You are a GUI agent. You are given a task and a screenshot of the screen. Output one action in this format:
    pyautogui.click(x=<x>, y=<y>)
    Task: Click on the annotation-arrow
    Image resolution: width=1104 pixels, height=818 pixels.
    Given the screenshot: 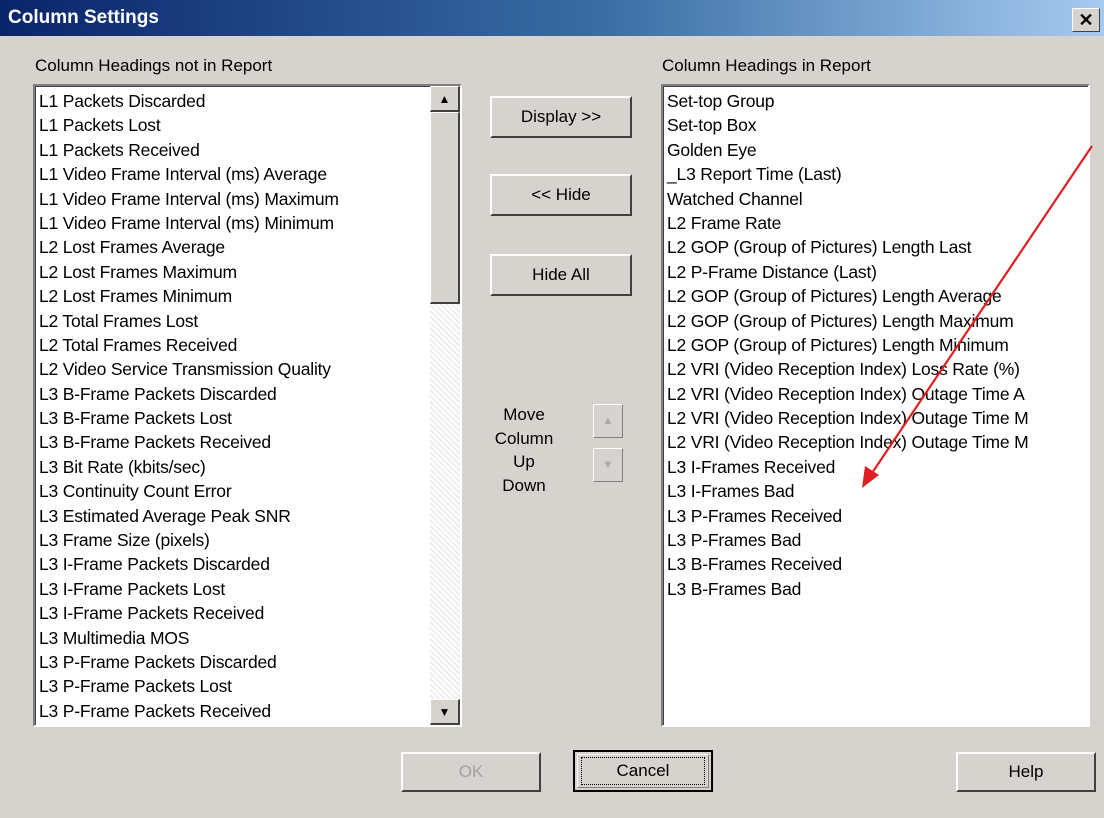 What is the action you would take?
    pyautogui.click(x=977, y=316)
    